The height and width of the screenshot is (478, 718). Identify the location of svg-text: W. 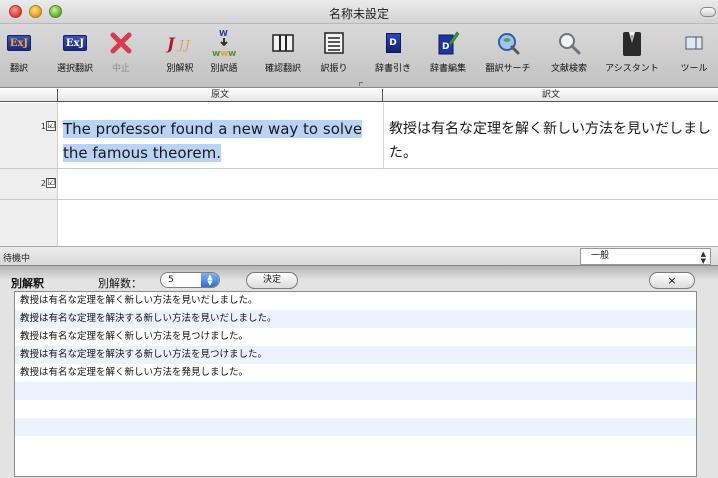
(223, 33).